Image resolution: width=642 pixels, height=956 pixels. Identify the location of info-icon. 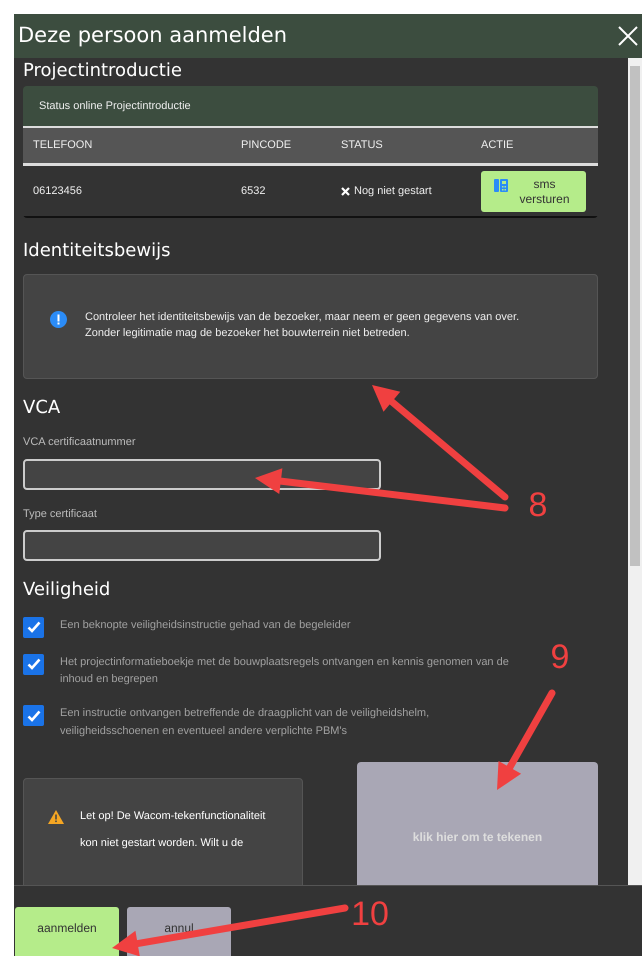
(58, 319).